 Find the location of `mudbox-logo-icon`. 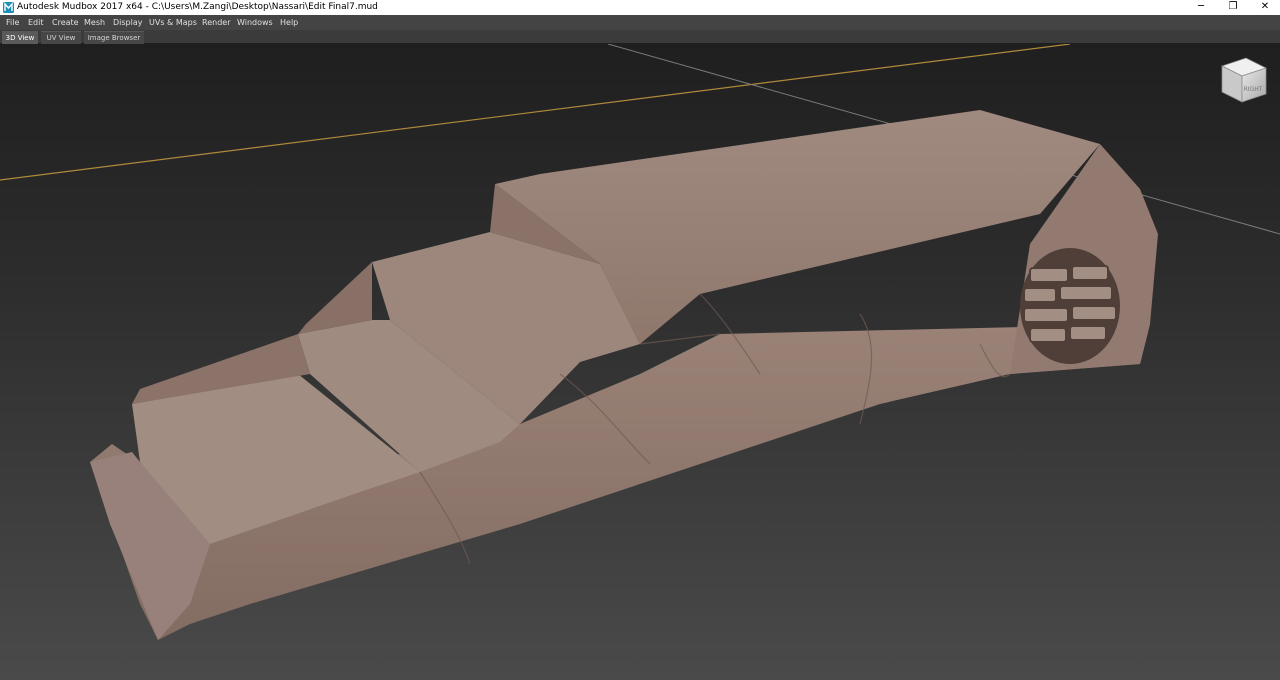

mudbox-logo-icon is located at coordinates (8, 7).